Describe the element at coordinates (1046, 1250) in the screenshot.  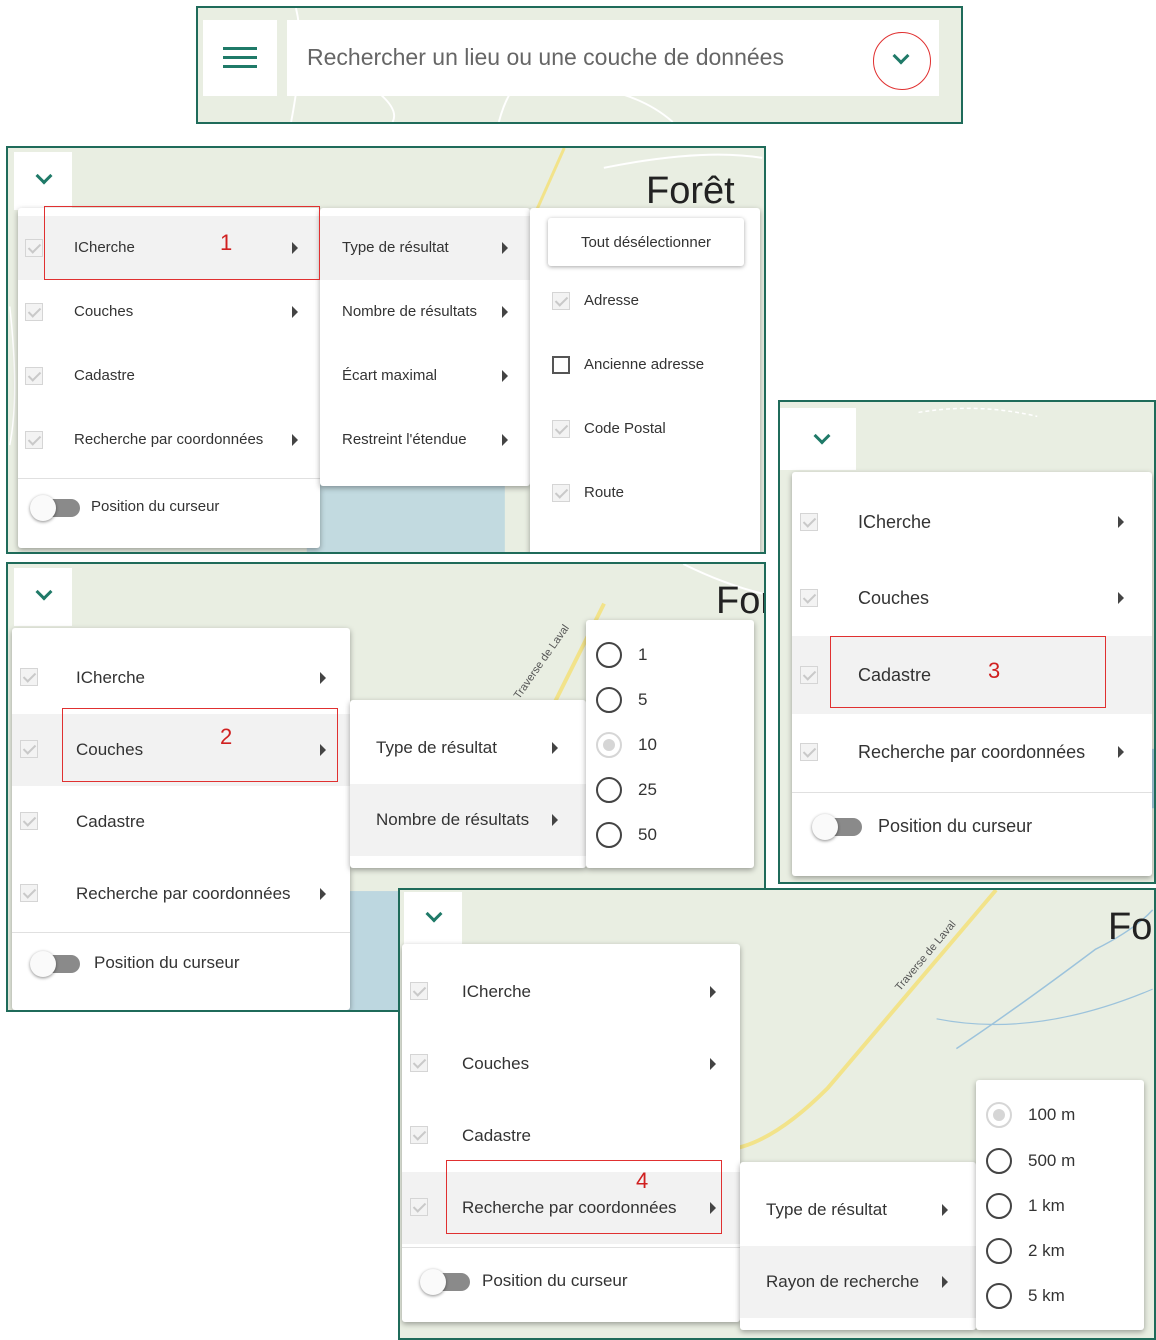
I see `option-label: 2 km` at that location.